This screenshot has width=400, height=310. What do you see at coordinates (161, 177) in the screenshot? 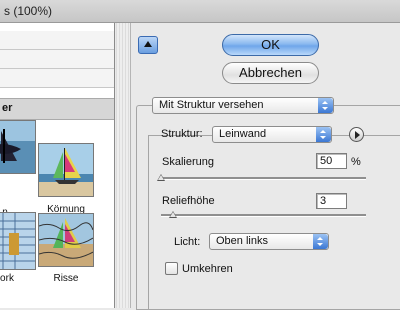
I see `scaling-slider-thumb` at bounding box center [161, 177].